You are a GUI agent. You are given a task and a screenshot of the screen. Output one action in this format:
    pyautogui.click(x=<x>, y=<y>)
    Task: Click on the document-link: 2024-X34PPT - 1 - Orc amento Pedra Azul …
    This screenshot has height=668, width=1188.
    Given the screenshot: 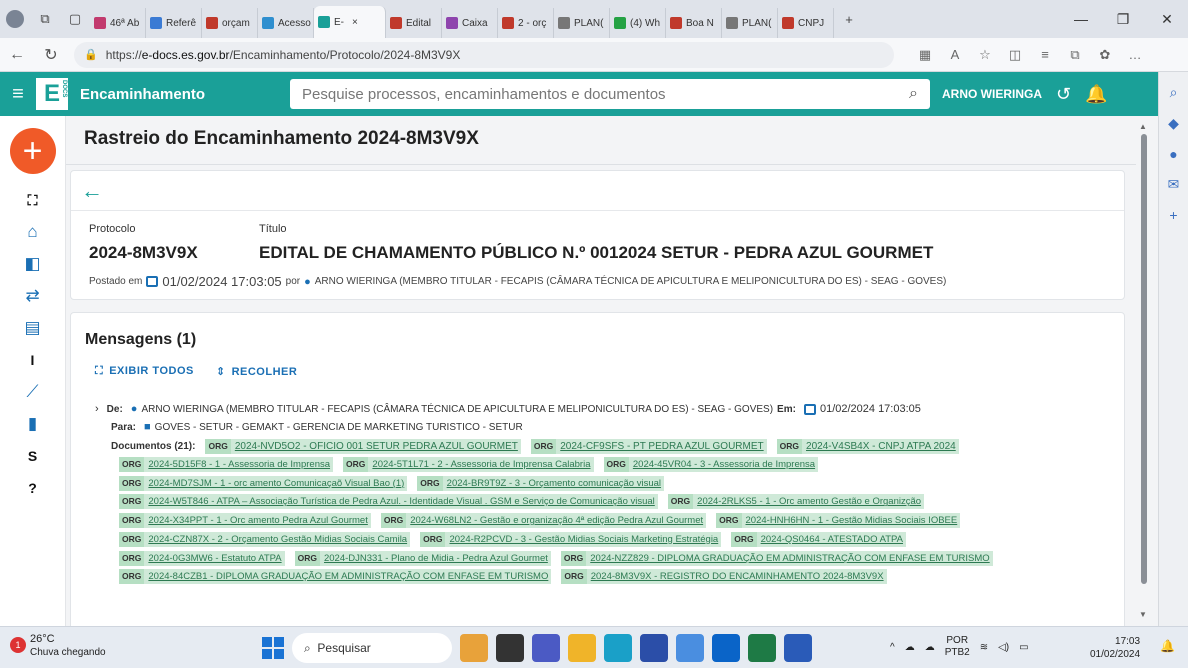 What is the action you would take?
    pyautogui.click(x=257, y=520)
    